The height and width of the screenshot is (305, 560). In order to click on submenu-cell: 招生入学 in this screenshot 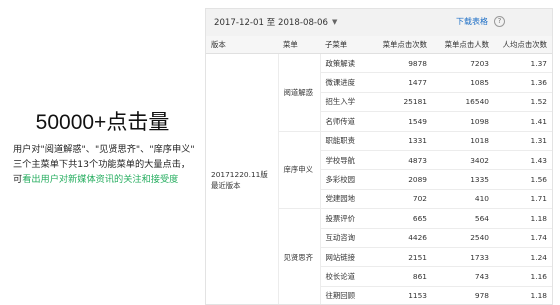, I will do `click(346, 102)`.